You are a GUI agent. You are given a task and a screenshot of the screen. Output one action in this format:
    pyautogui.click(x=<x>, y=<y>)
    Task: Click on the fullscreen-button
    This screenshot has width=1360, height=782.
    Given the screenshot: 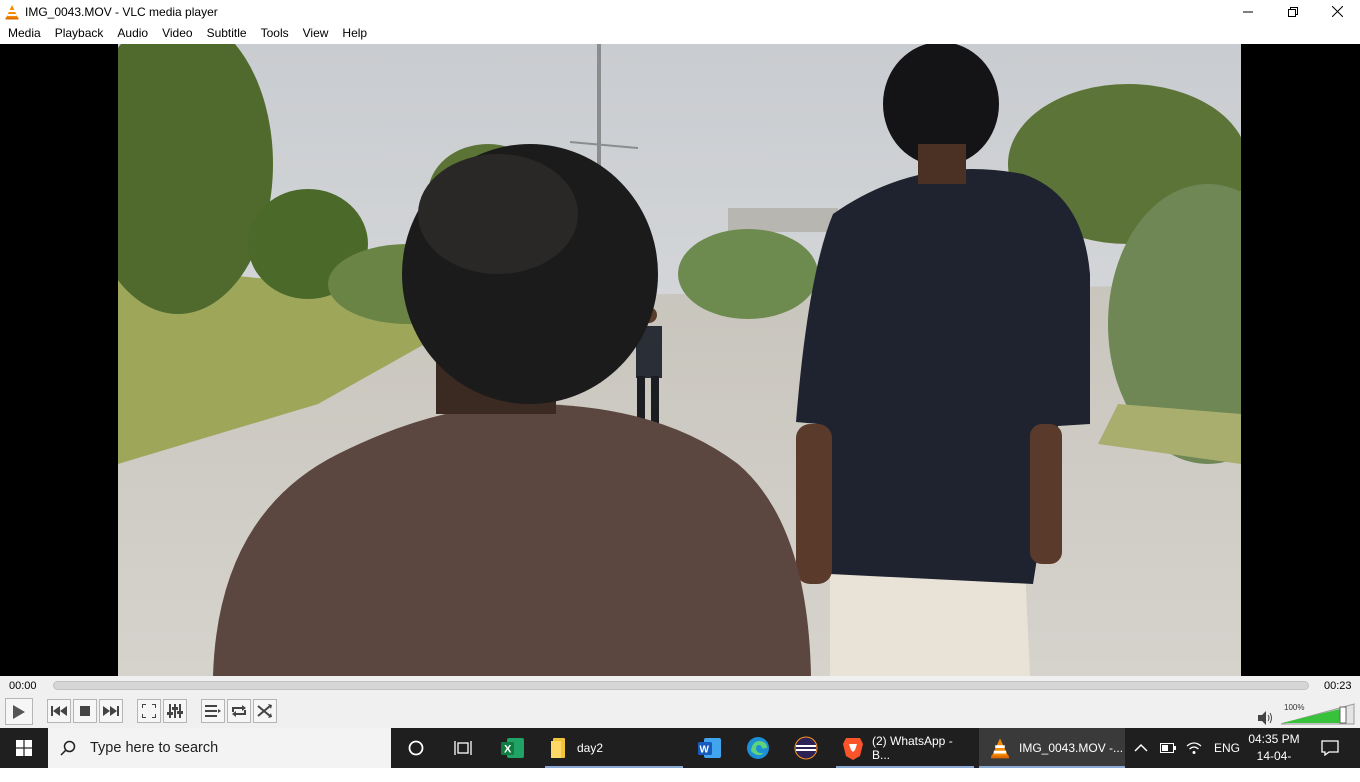 What is the action you would take?
    pyautogui.click(x=149, y=711)
    